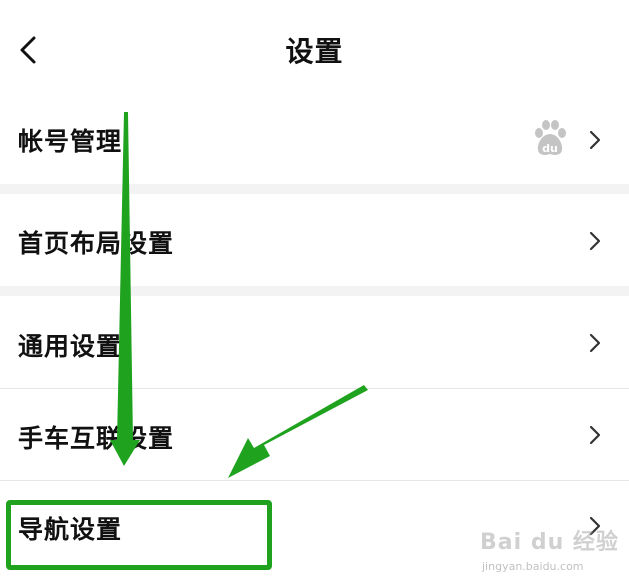  I want to click on row-label: 通用设置, so click(70, 346).